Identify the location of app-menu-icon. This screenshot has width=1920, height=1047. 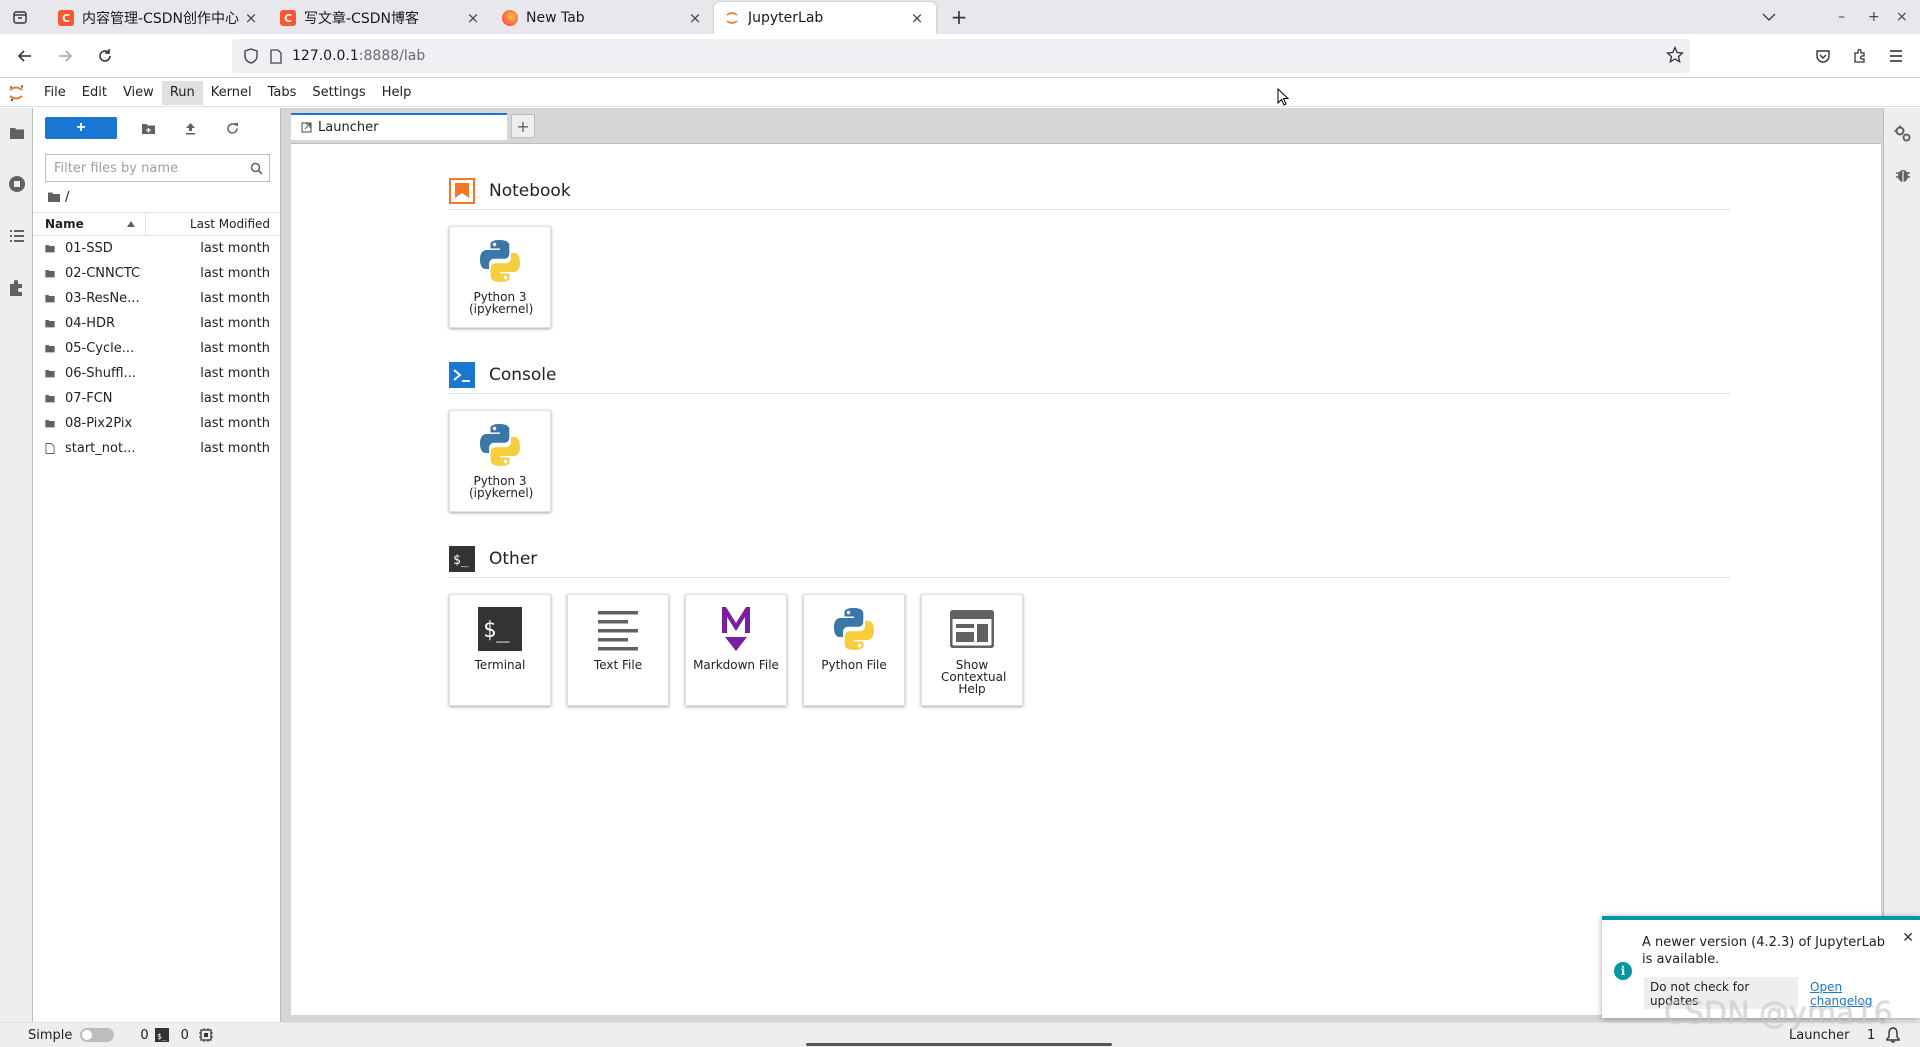
(1896, 56).